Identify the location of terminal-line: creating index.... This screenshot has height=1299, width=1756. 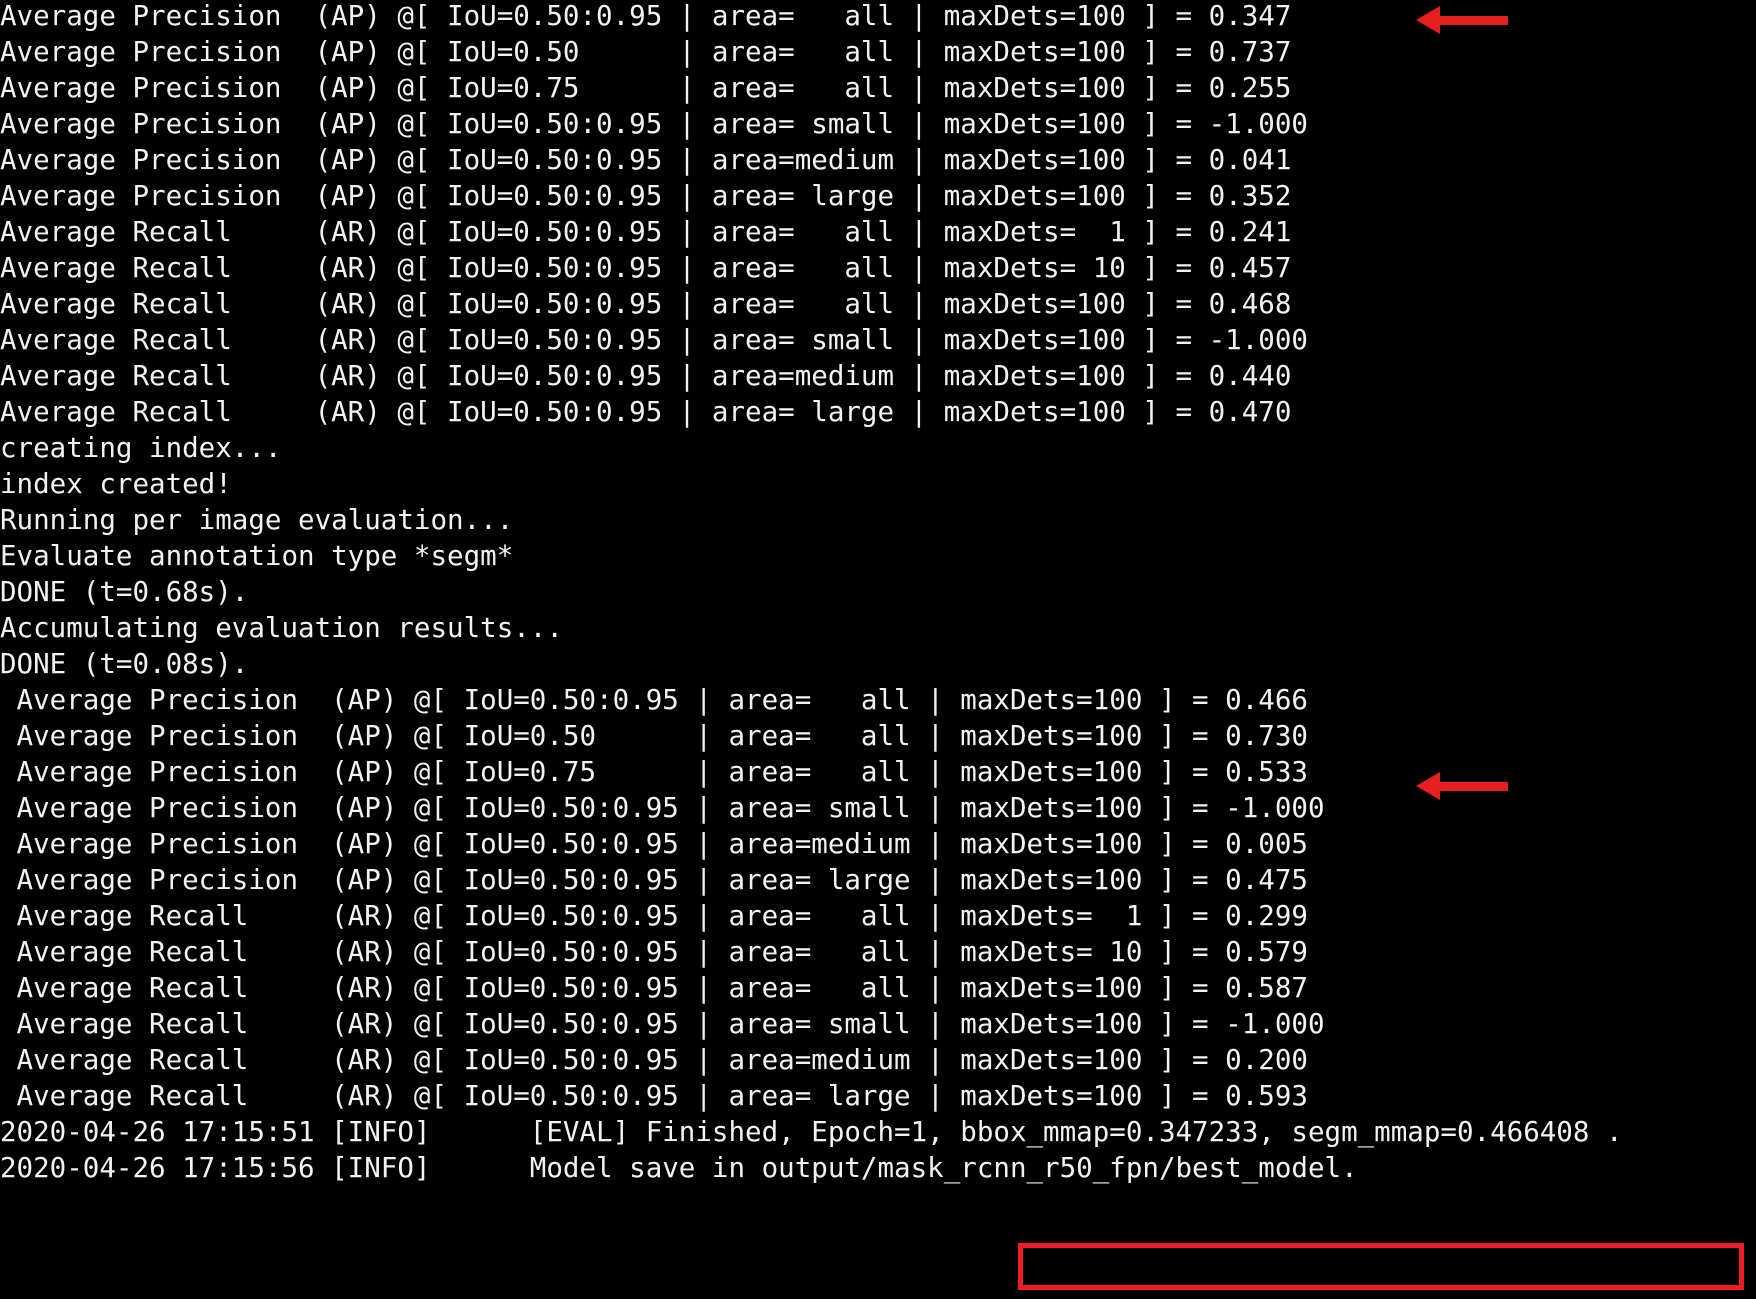
(141, 448).